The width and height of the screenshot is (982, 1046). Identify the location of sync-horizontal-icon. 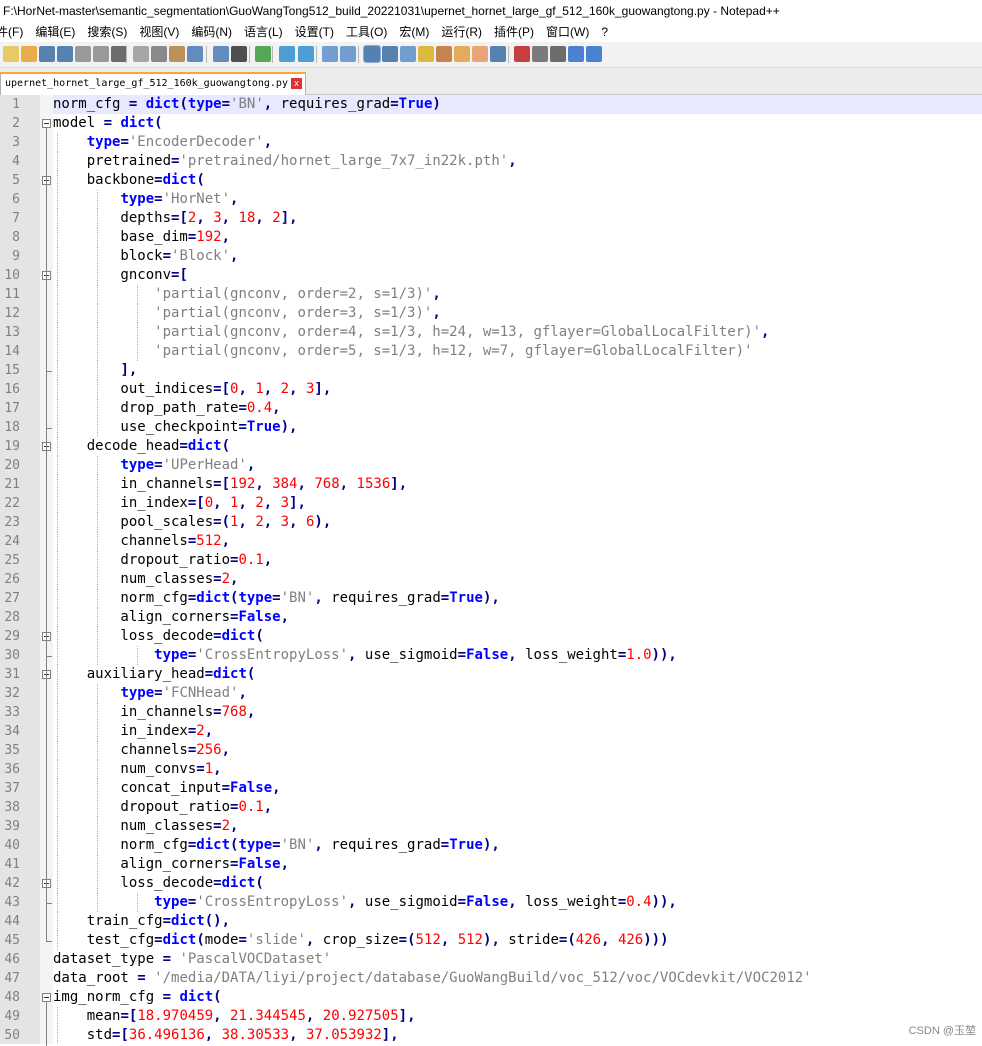
(348, 54).